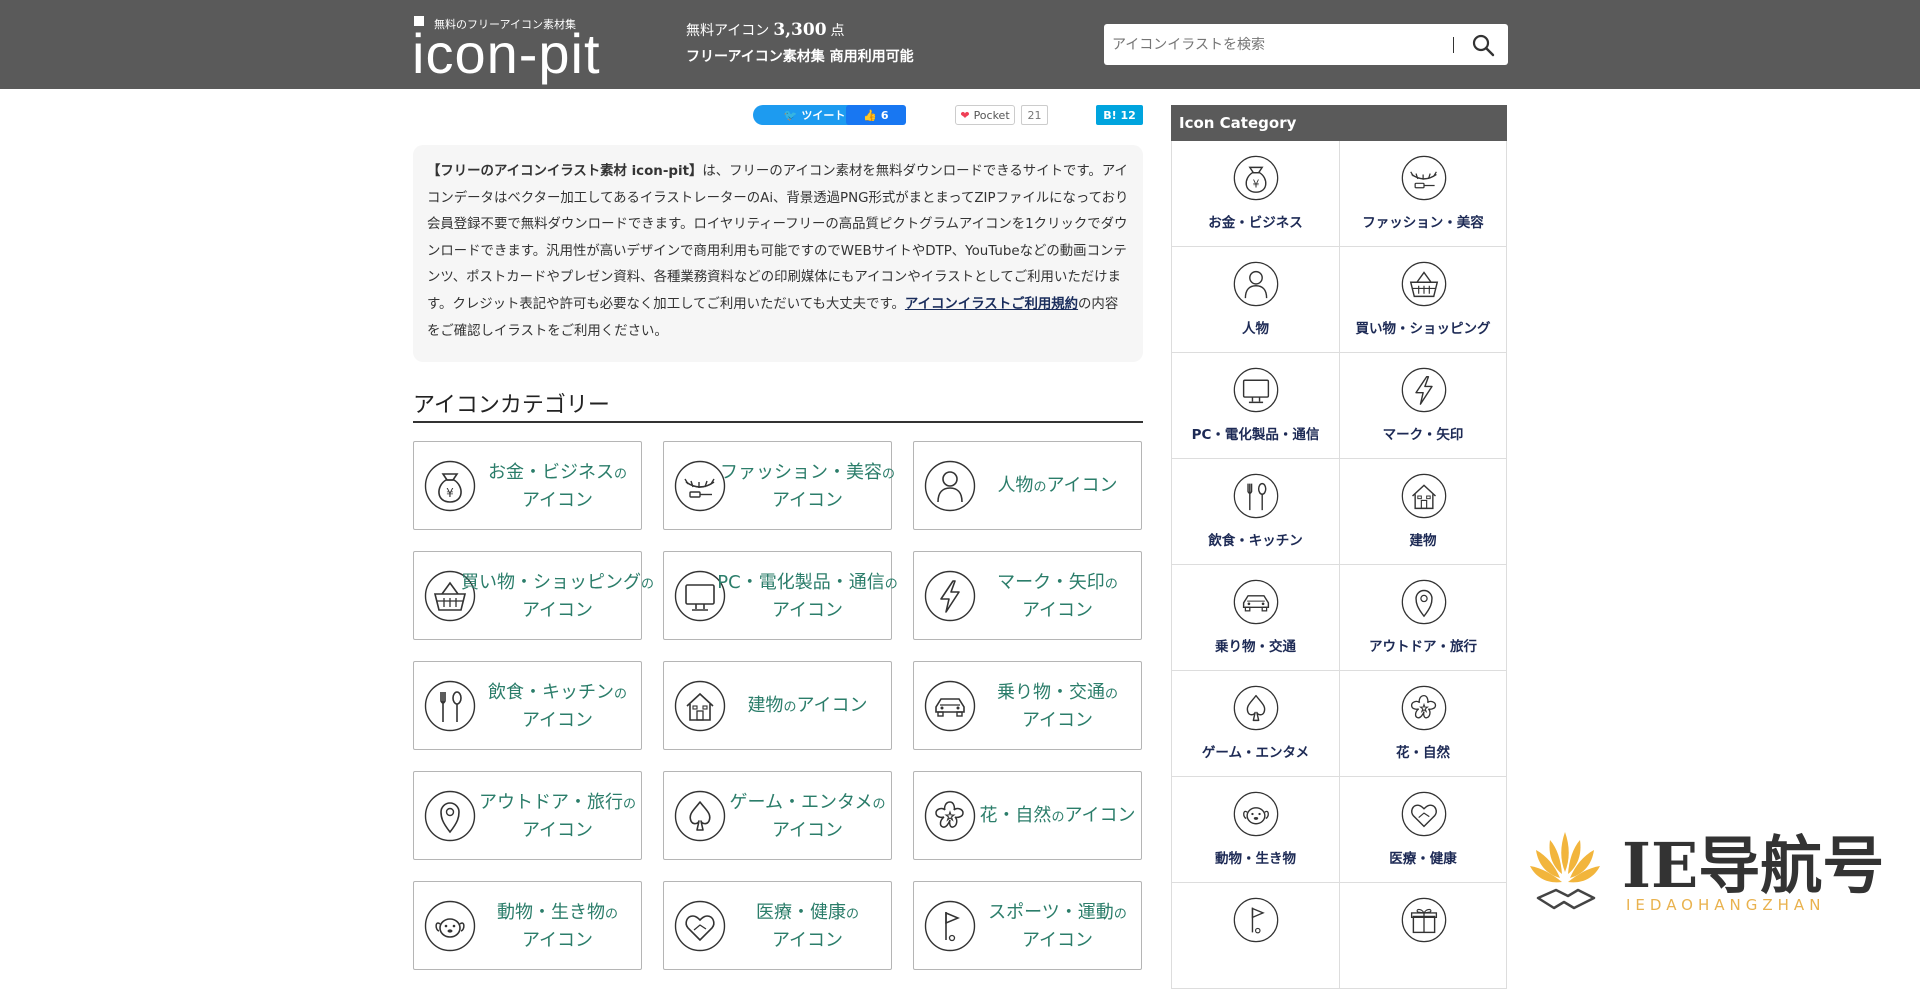 The width and height of the screenshot is (1920, 989). I want to click on monitor-icon, so click(1256, 390).